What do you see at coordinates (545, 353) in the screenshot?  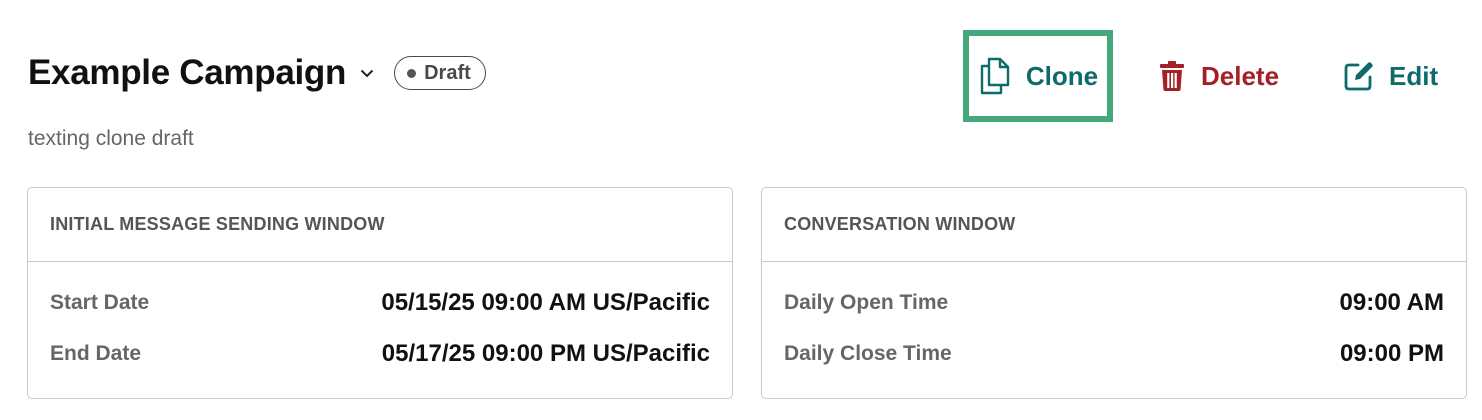 I see `row-value: 05/17/25 09:00 PM US/Pacific` at bounding box center [545, 353].